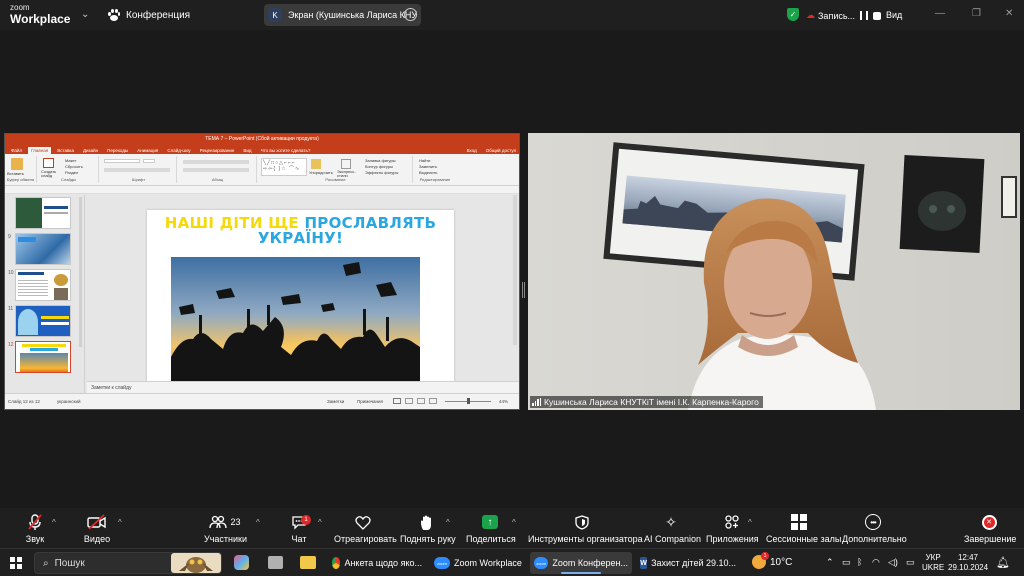 This screenshot has height=576, width=1024. I want to click on breakout-rooms-button: Сессионные залы, so click(803, 529).